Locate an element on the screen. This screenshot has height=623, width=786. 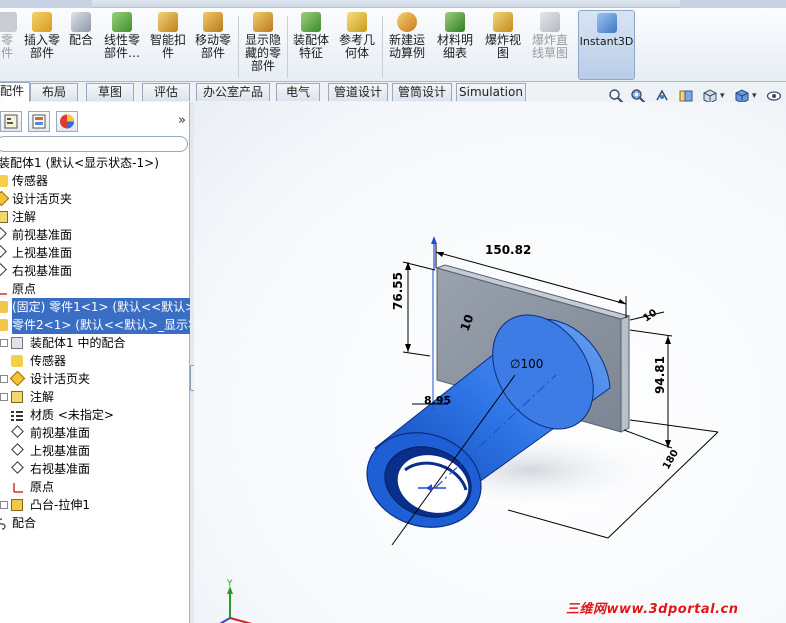
tab-simulation: Simulation is located at coordinates (491, 92).